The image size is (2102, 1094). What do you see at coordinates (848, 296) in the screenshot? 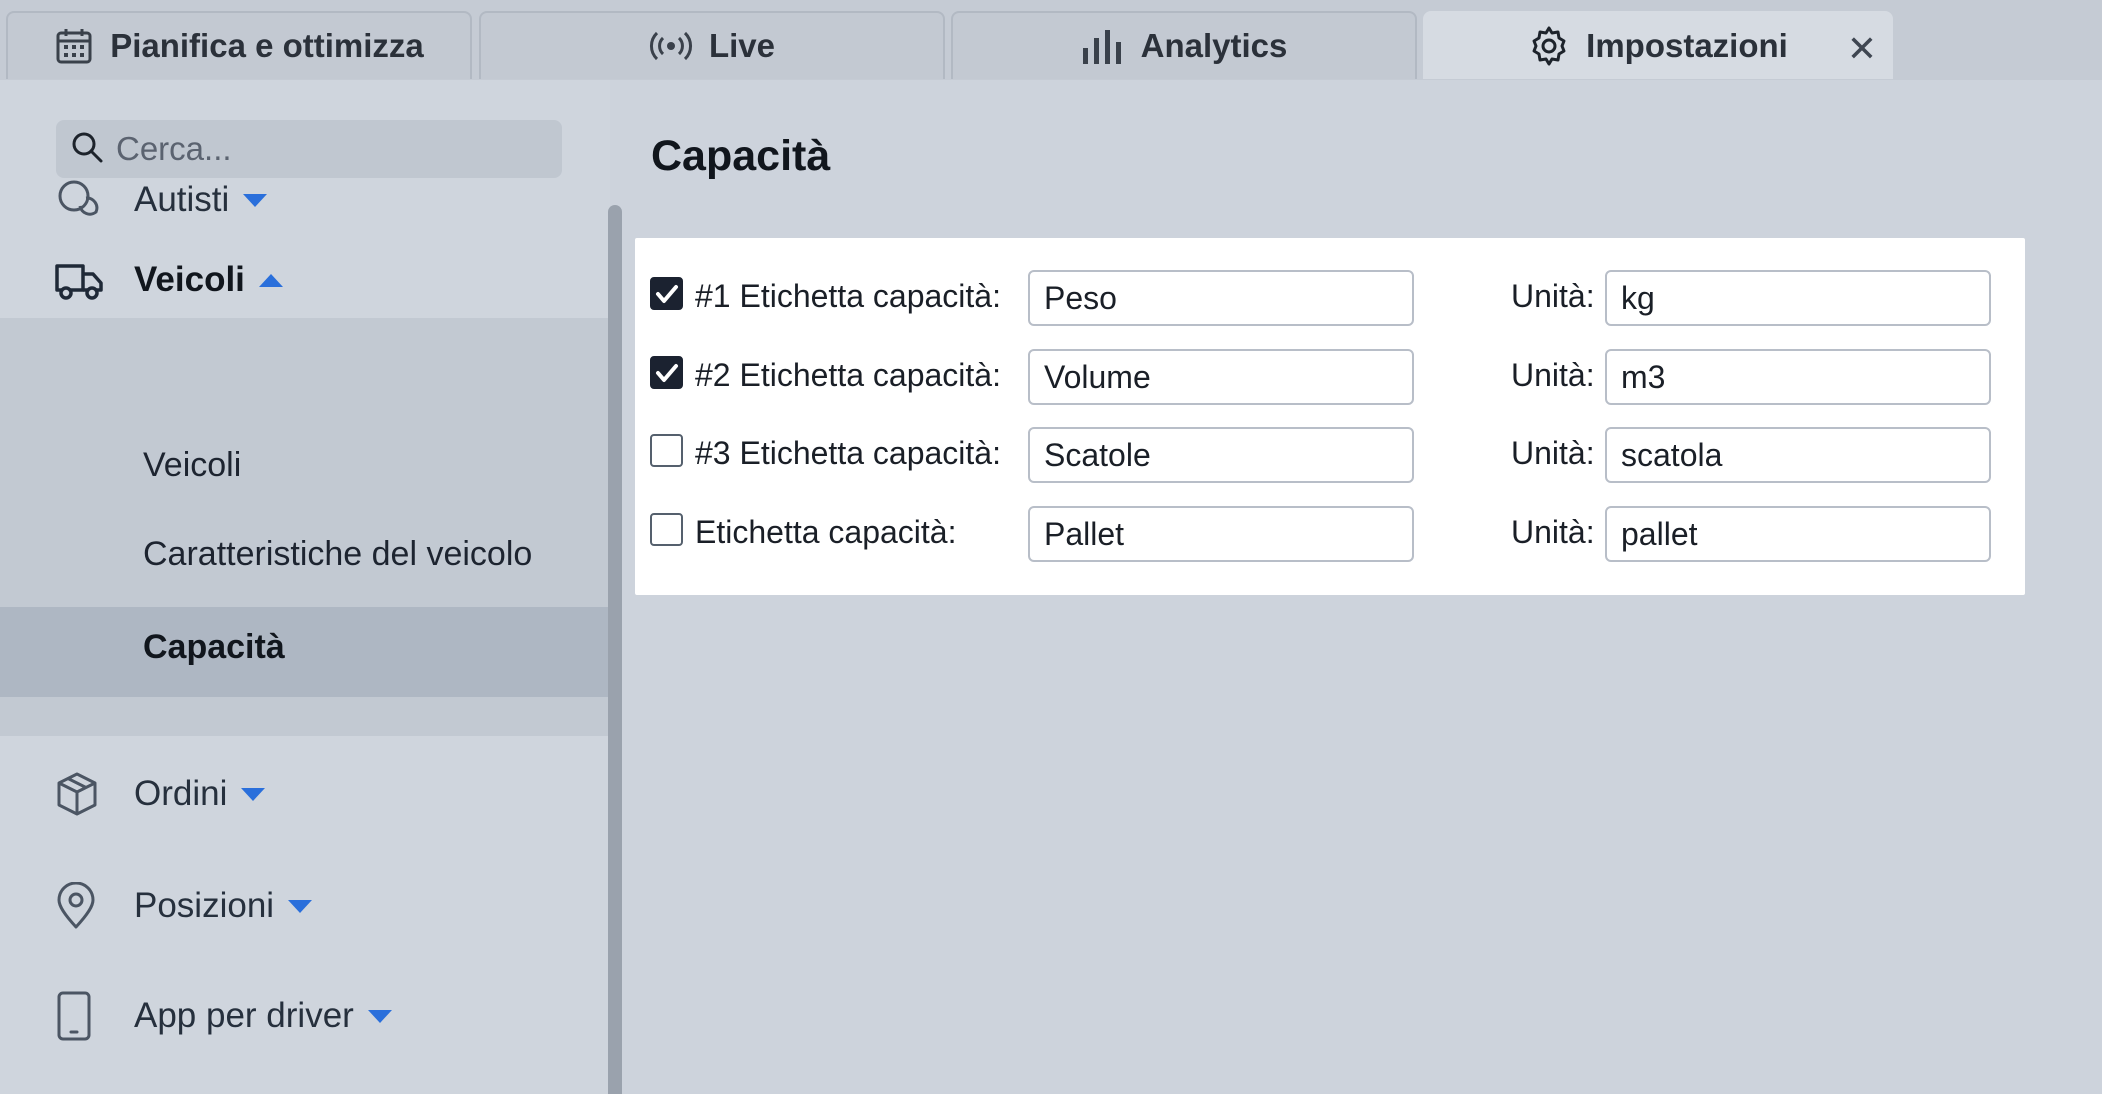
I see `capacity-label: #1 Etichetta capacità:` at bounding box center [848, 296].